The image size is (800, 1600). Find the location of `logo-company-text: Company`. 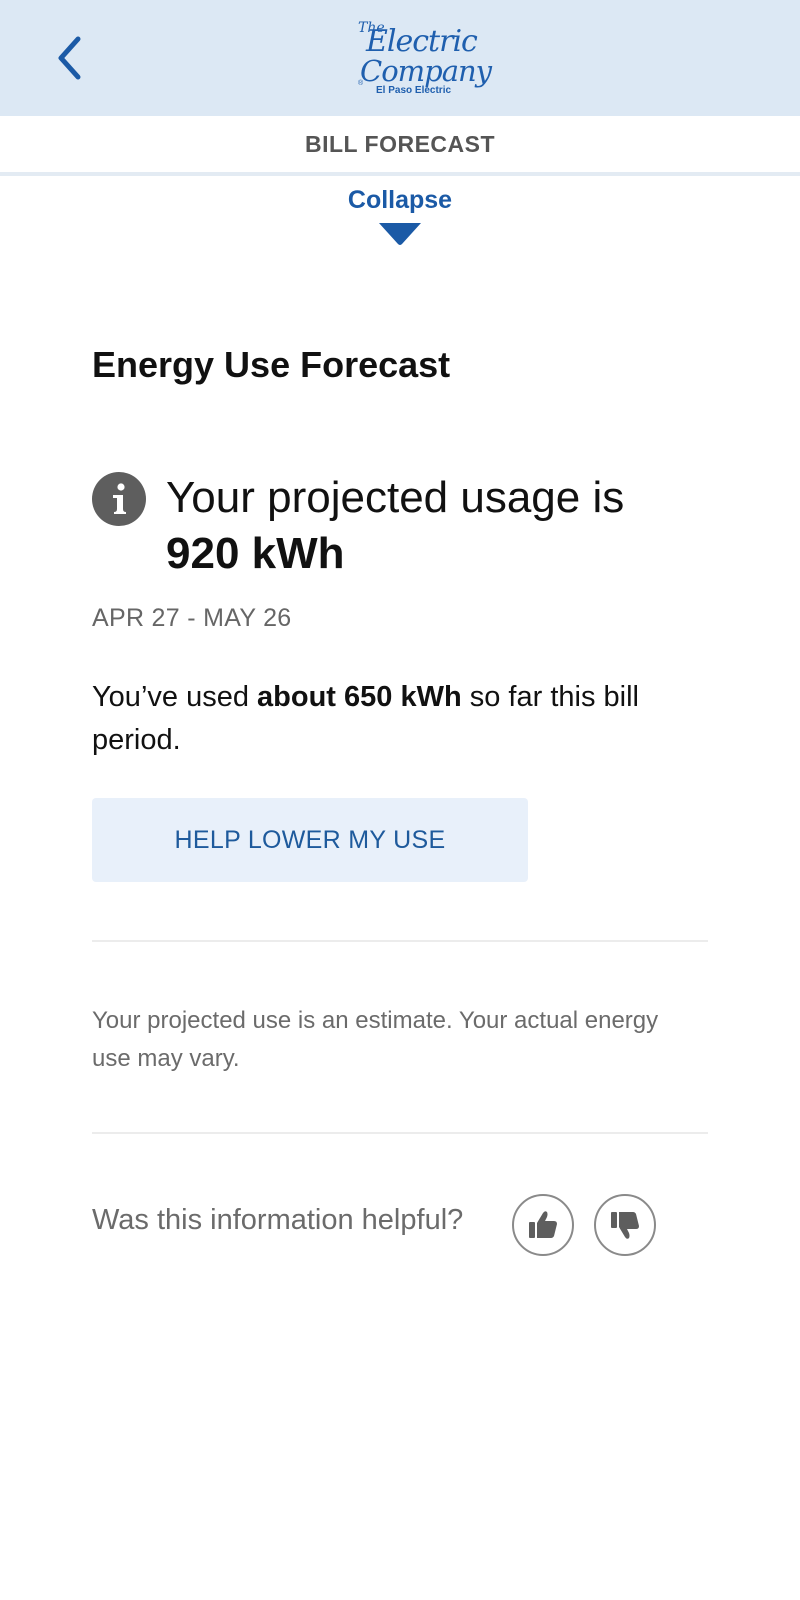

logo-company-text: Company is located at coordinates (426, 71).